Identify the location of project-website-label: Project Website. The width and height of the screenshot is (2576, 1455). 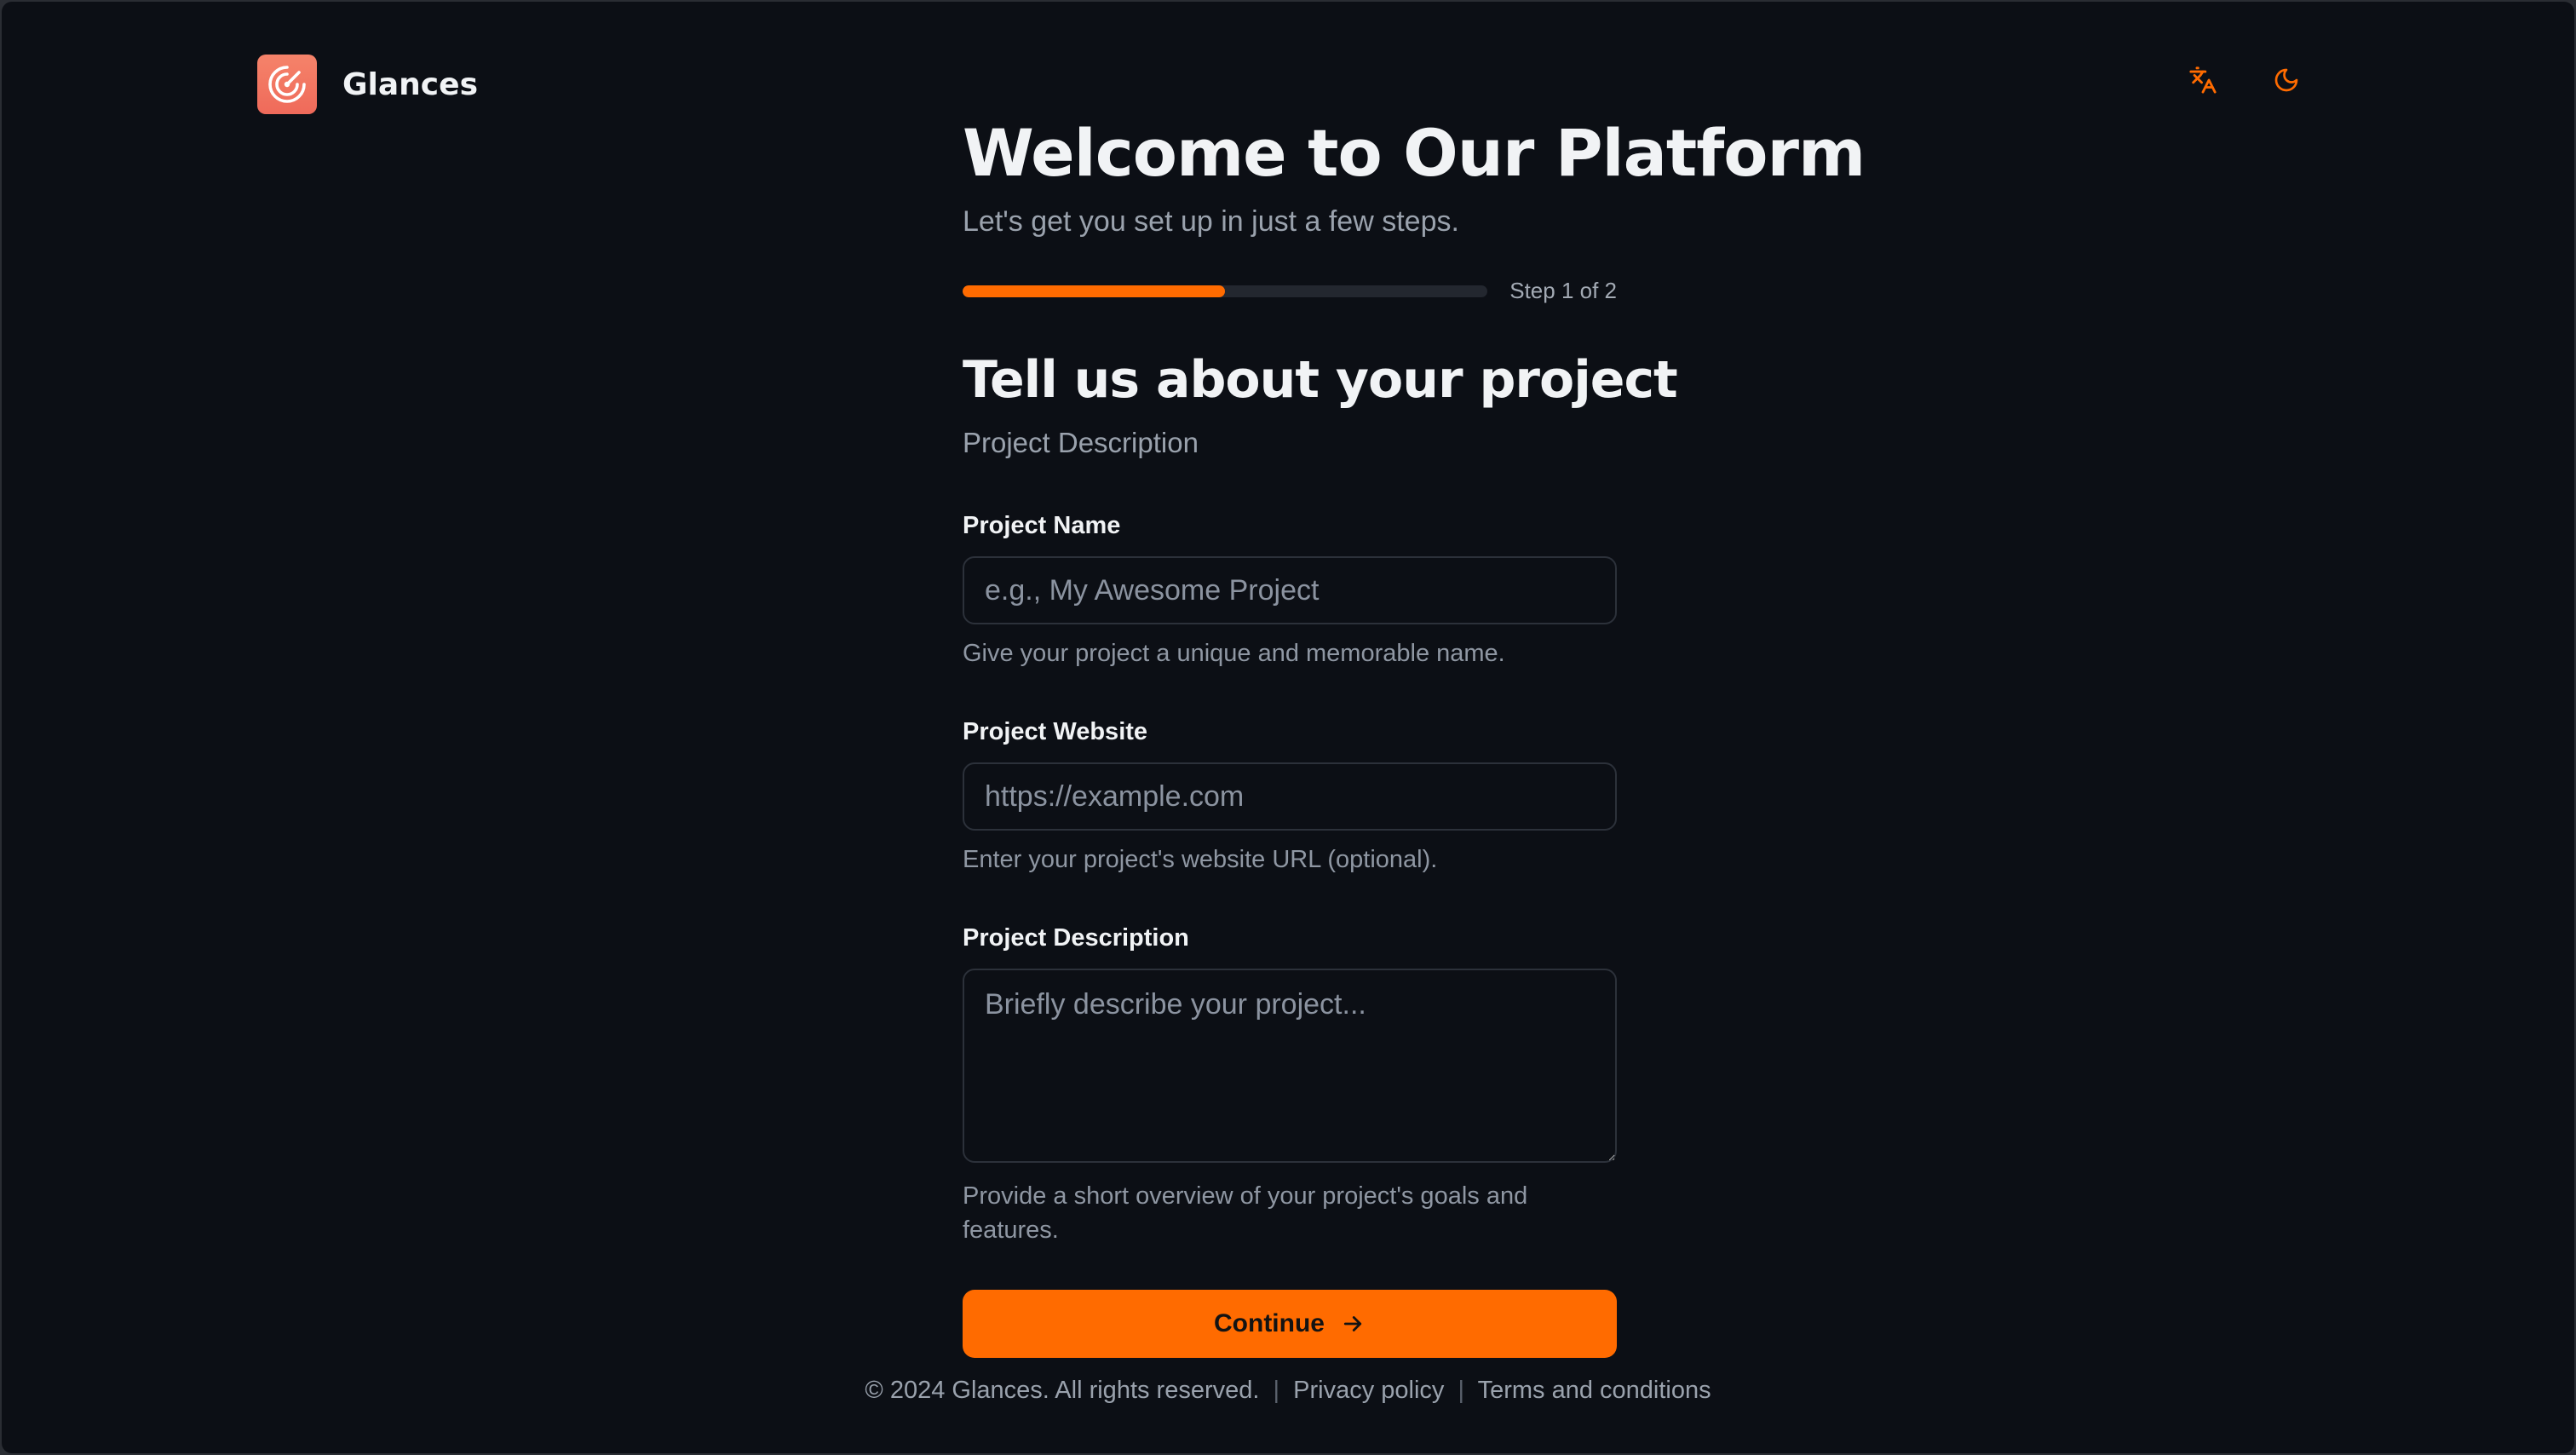
(1056, 731).